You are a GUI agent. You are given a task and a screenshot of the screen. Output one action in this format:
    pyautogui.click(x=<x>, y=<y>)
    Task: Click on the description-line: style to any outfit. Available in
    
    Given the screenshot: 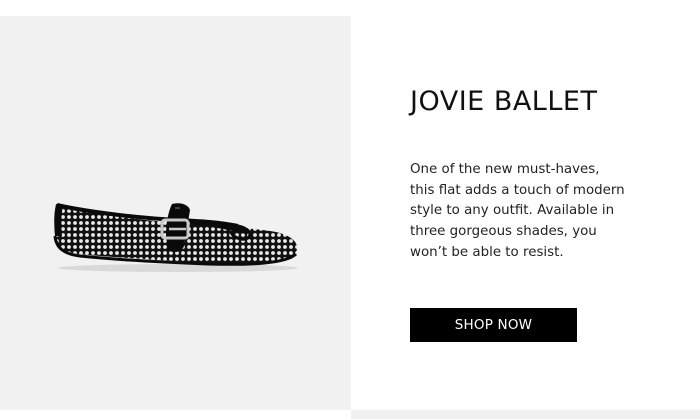 What is the action you would take?
    pyautogui.click(x=512, y=211)
    